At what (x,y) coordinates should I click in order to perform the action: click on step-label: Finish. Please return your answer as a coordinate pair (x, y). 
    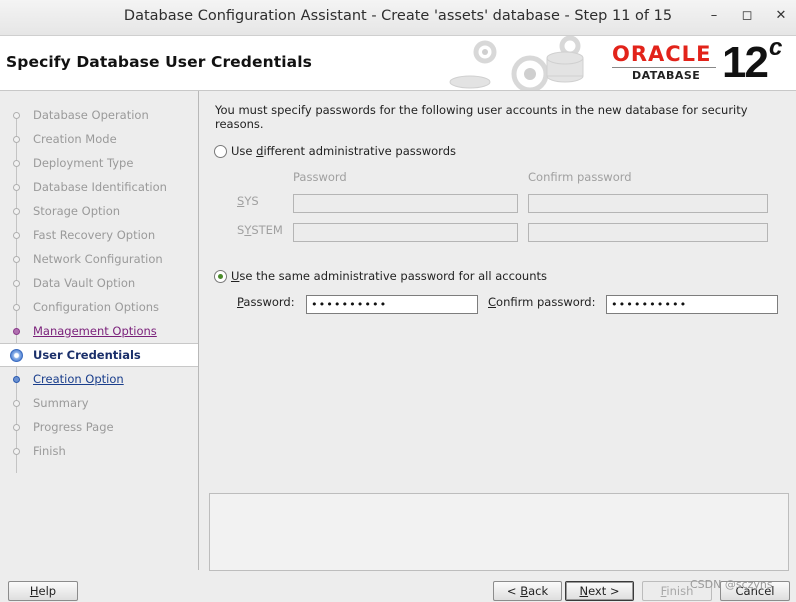
    Looking at the image, I should click on (49, 451).